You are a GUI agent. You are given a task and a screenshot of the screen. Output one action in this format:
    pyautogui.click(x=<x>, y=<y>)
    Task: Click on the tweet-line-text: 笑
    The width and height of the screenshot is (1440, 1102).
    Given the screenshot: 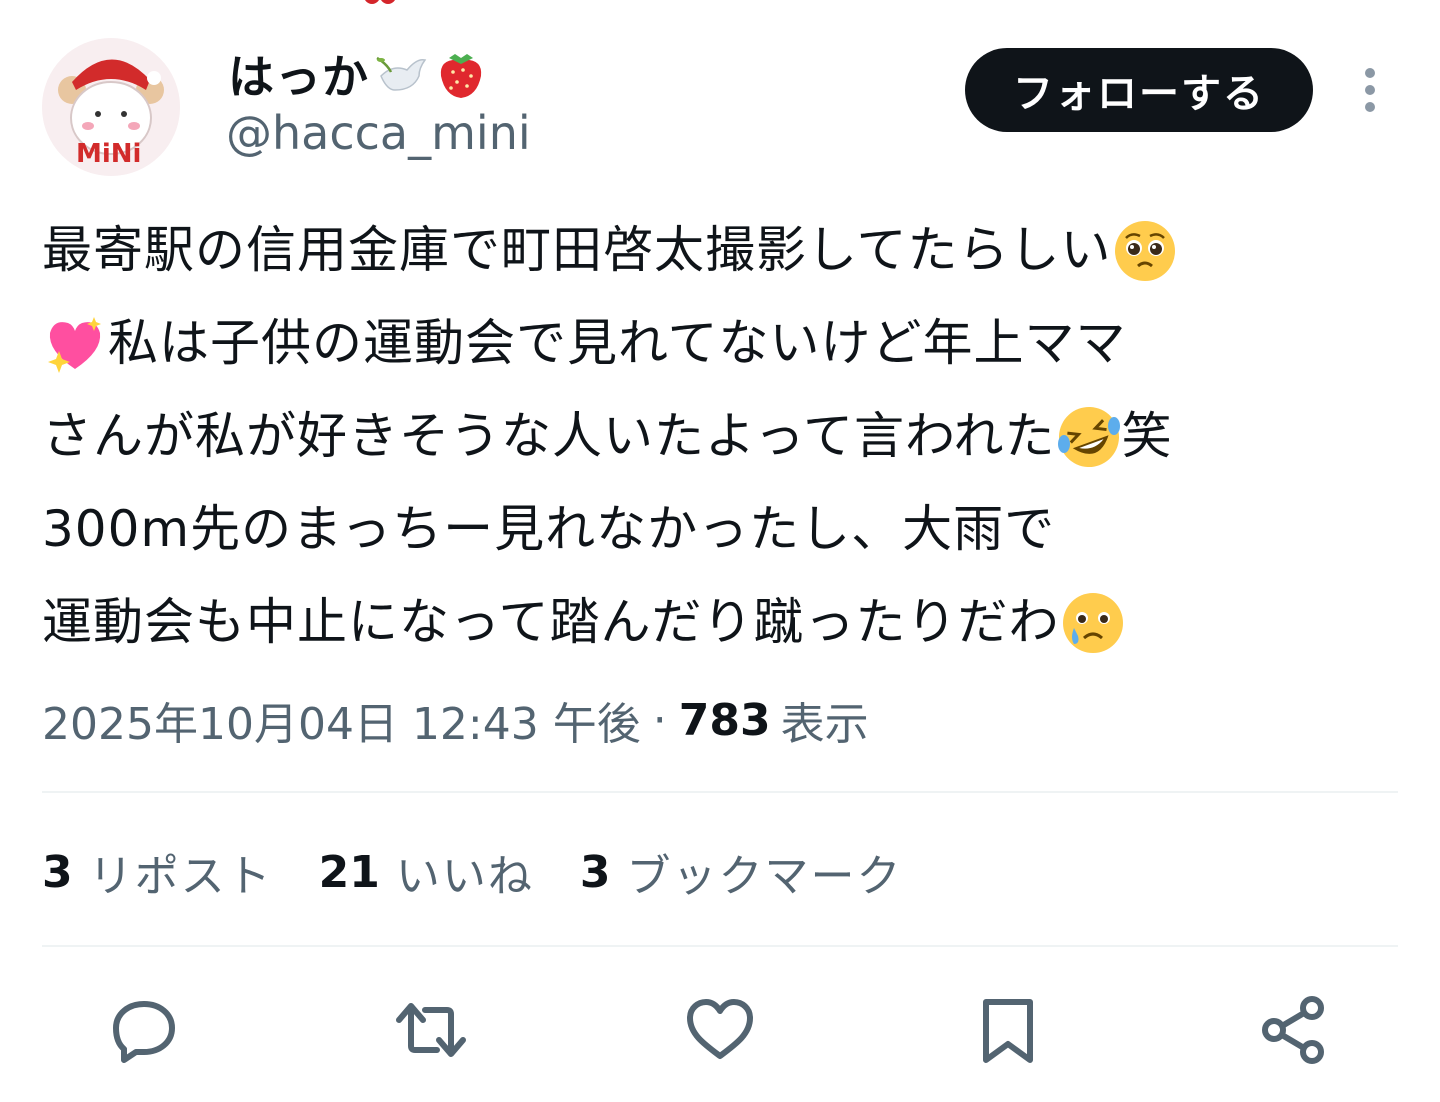 What is the action you would take?
    pyautogui.click(x=1147, y=436)
    